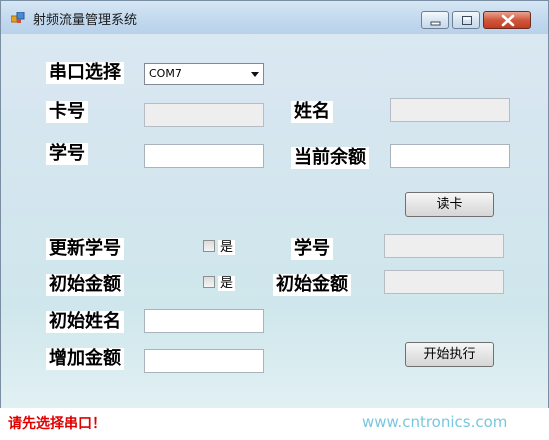  I want to click on port-select-label: 串口选择, so click(85, 73).